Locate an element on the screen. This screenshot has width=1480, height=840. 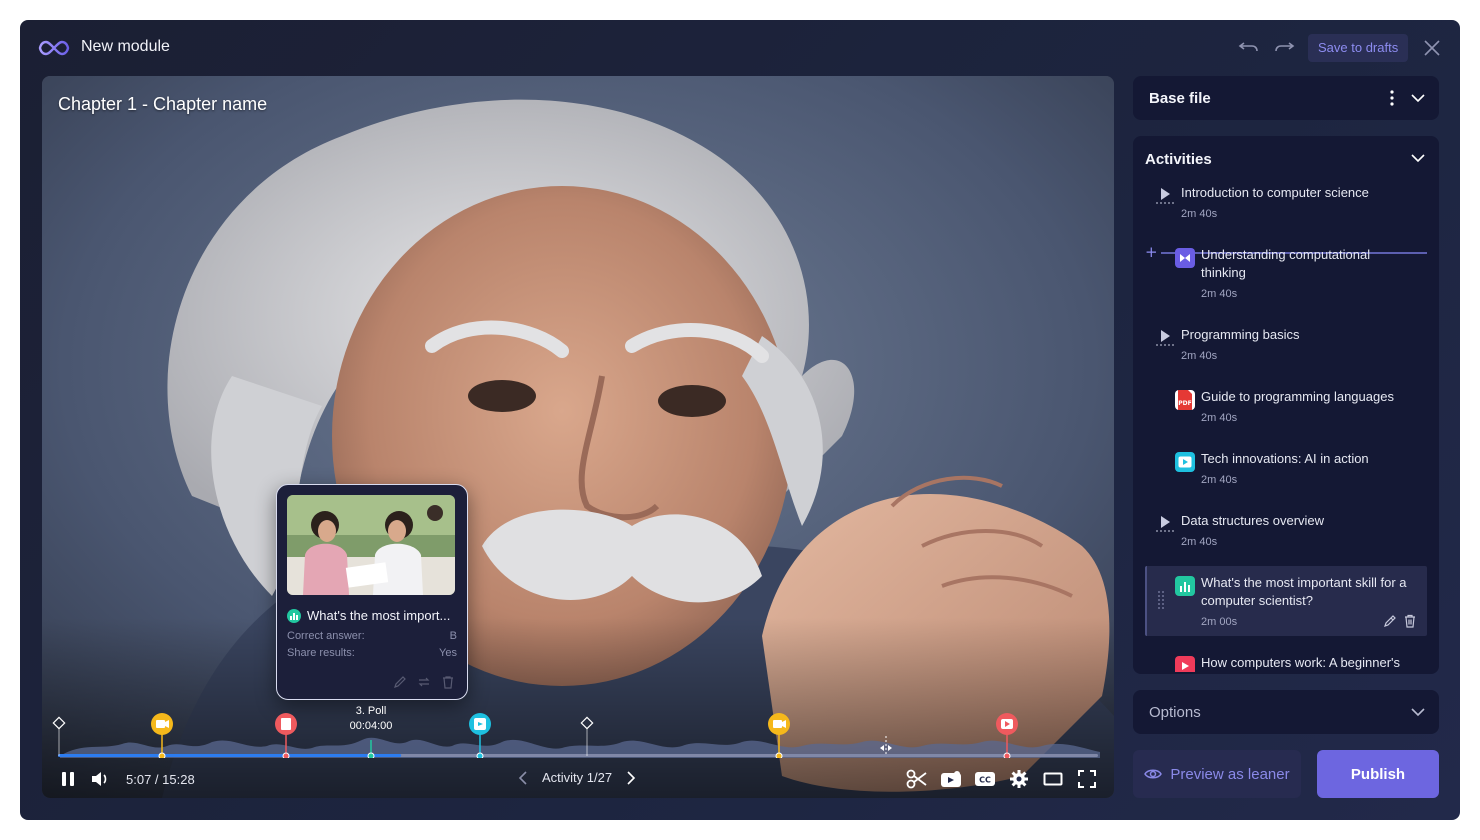
students-thumbnail is located at coordinates (371, 545).